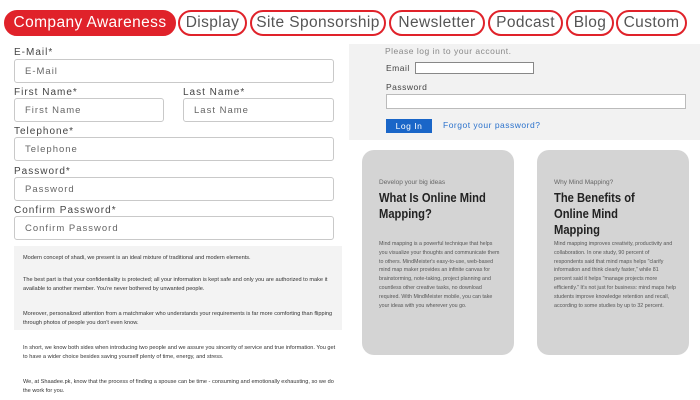 This screenshot has width=700, height=400. I want to click on card-kicker: Why Mind Mapping?, so click(584, 182).